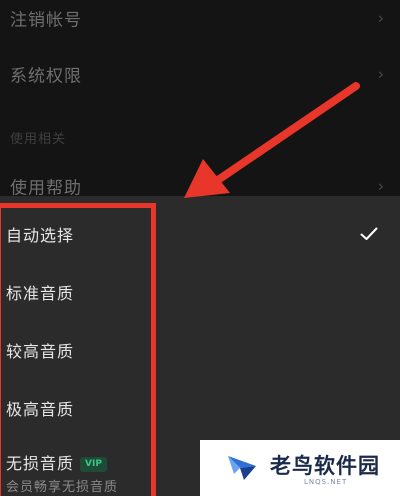 The width and height of the screenshot is (400, 496). I want to click on settings-item-label: 注销帐号, so click(46, 20).